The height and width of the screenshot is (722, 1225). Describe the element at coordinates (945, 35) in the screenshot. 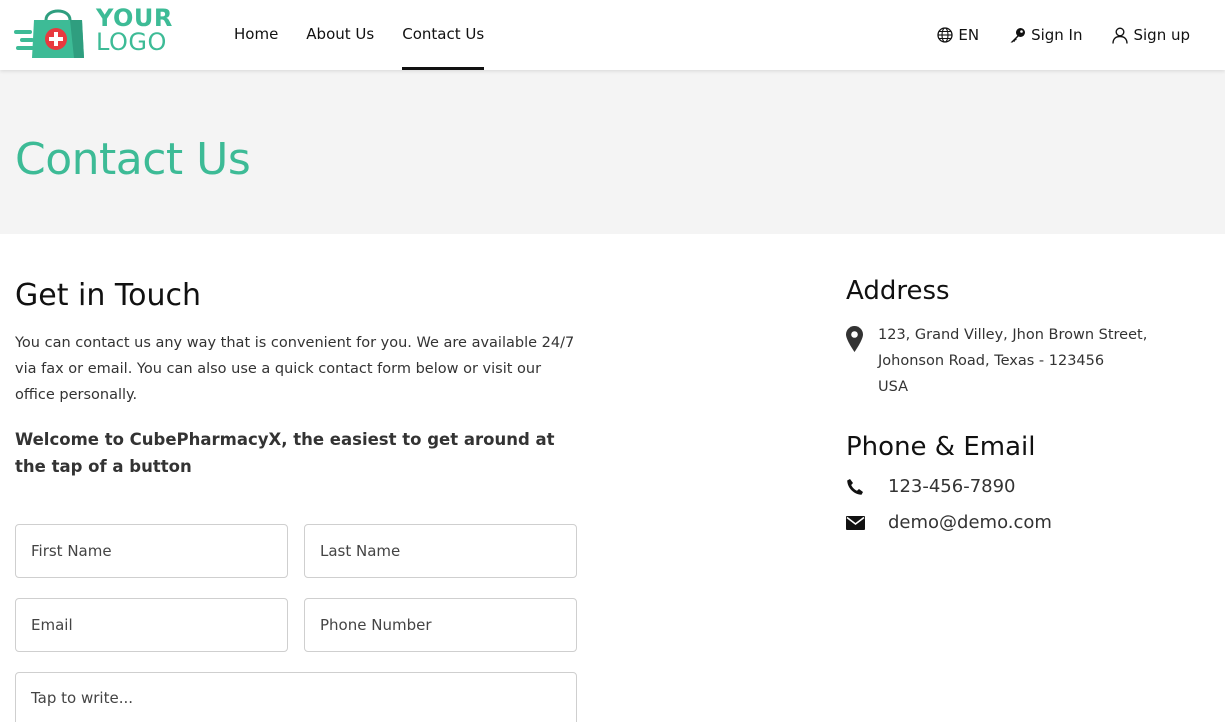

I see `globe-icon` at that location.